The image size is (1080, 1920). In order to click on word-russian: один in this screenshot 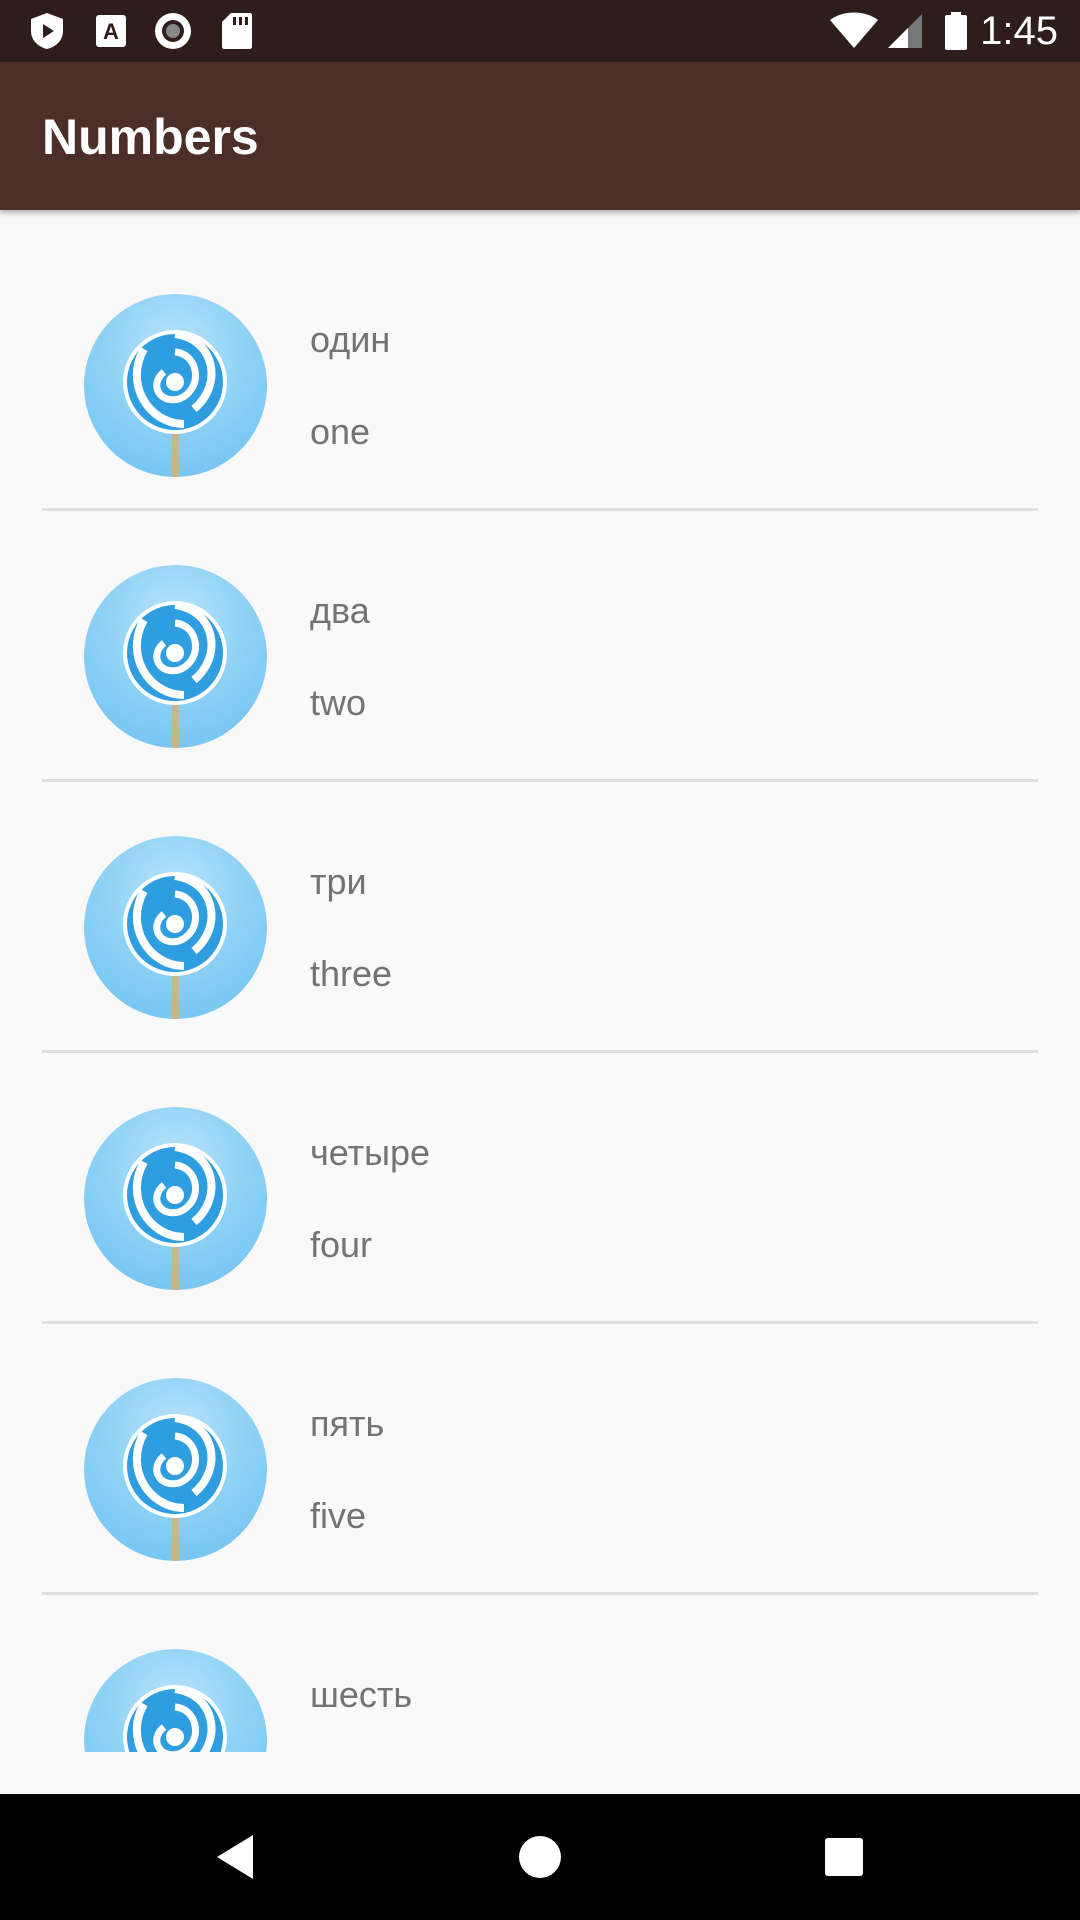, I will do `click(350, 339)`.